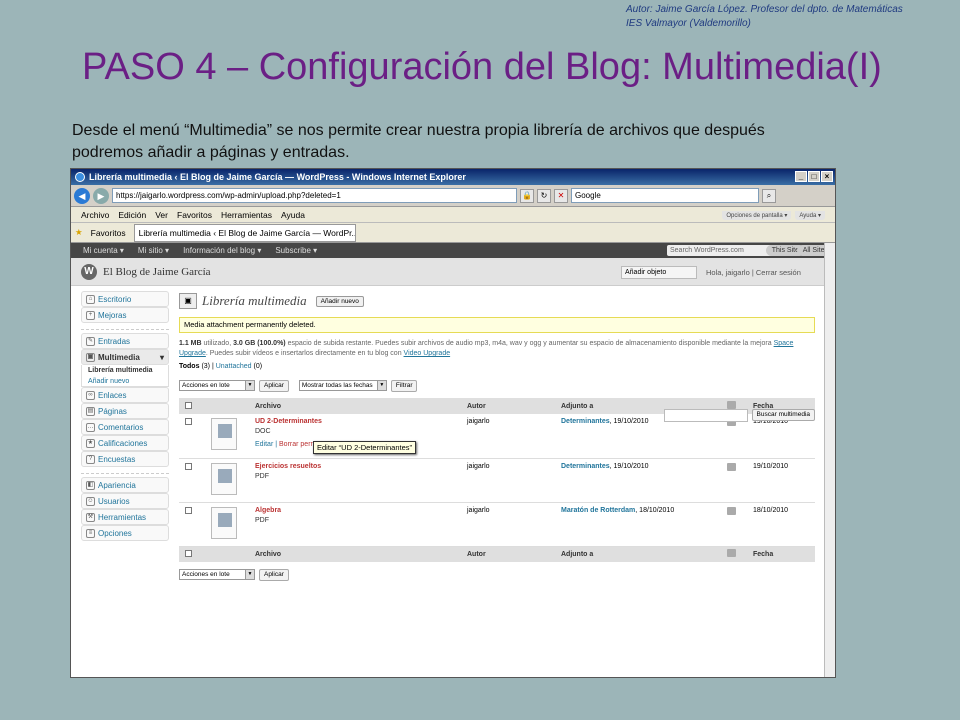 The width and height of the screenshot is (960, 720). Describe the element at coordinates (82, 195) in the screenshot. I see `back-icon: ◀` at that location.